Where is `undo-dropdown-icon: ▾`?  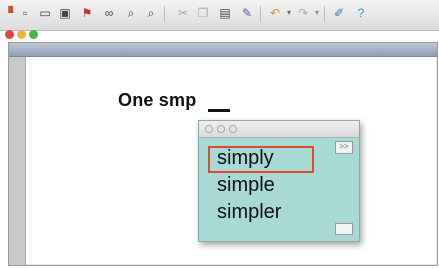 undo-dropdown-icon: ▾ is located at coordinates (289, 13).